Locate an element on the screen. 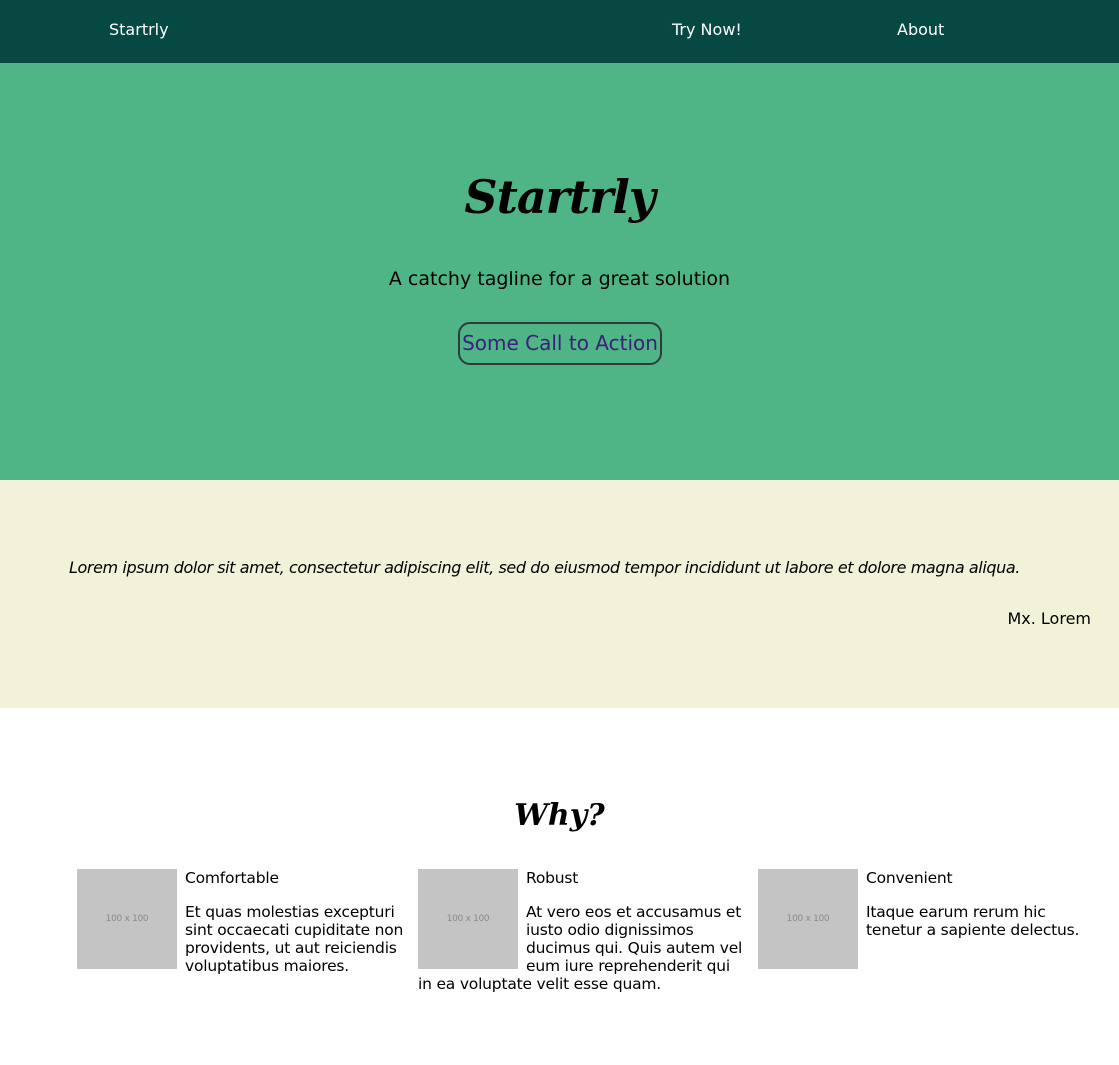 The width and height of the screenshot is (1119, 1065). nav-brand-link: Startrly is located at coordinates (139, 30).